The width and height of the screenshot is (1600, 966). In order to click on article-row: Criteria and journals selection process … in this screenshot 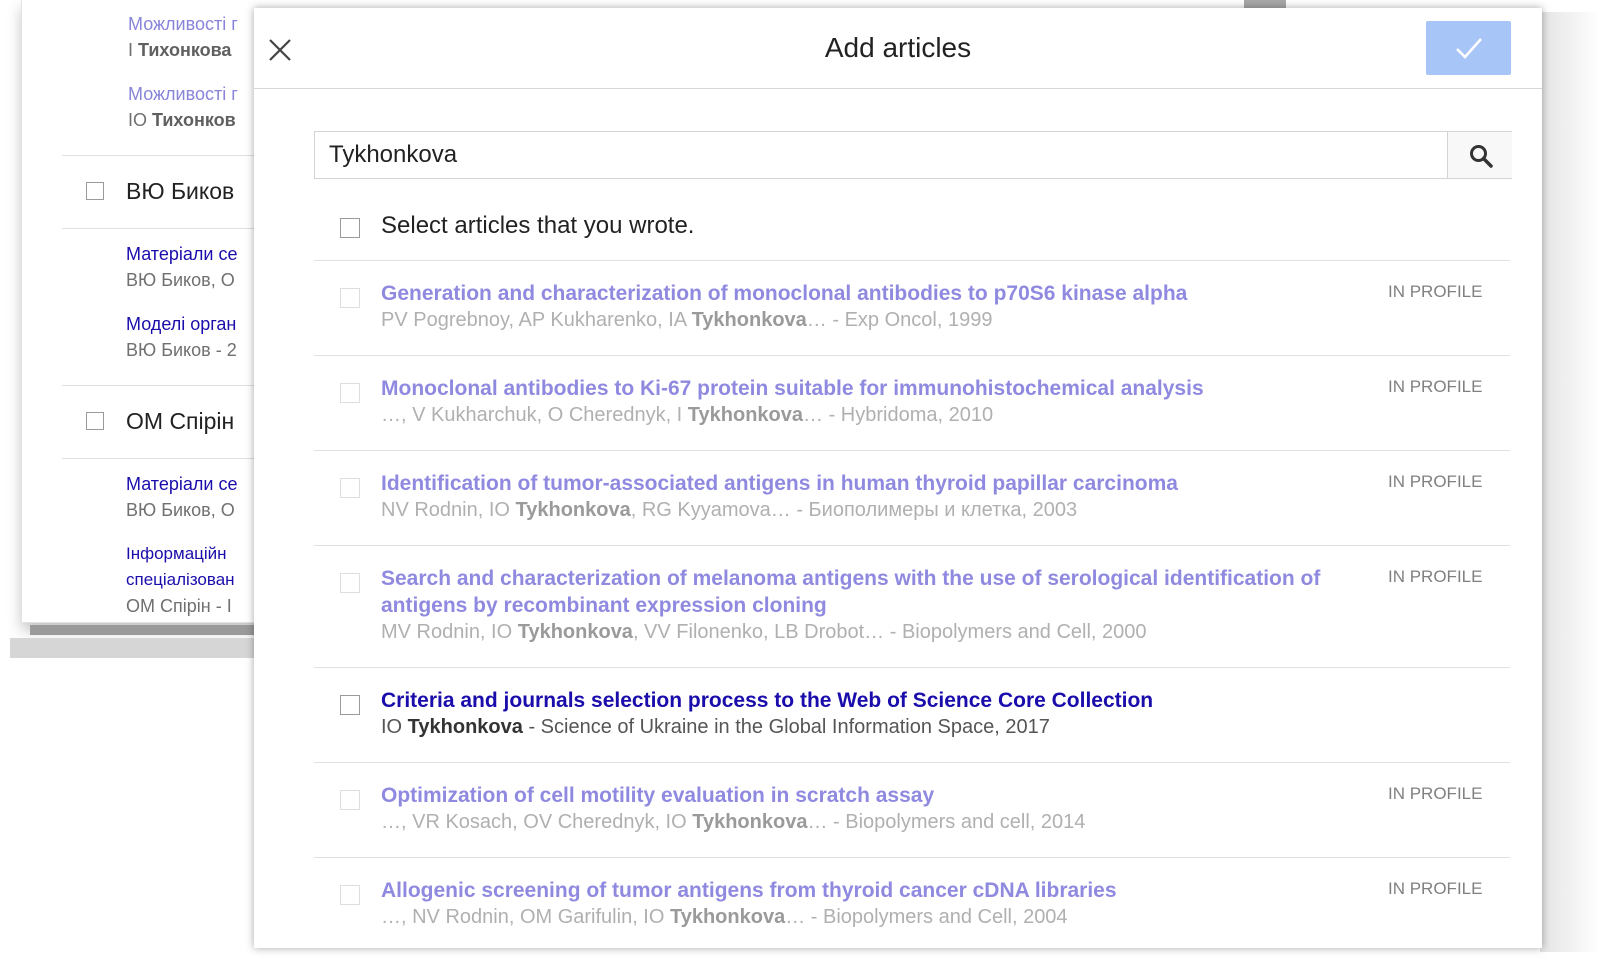, I will do `click(912, 715)`.